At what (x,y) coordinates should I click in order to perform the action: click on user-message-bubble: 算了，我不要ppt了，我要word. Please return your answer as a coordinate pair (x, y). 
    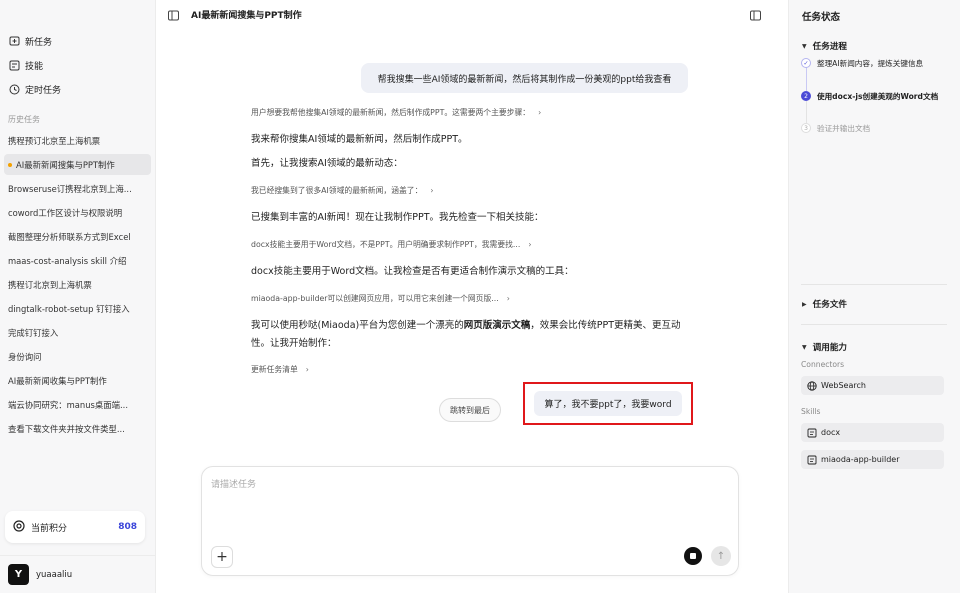
    Looking at the image, I should click on (608, 403).